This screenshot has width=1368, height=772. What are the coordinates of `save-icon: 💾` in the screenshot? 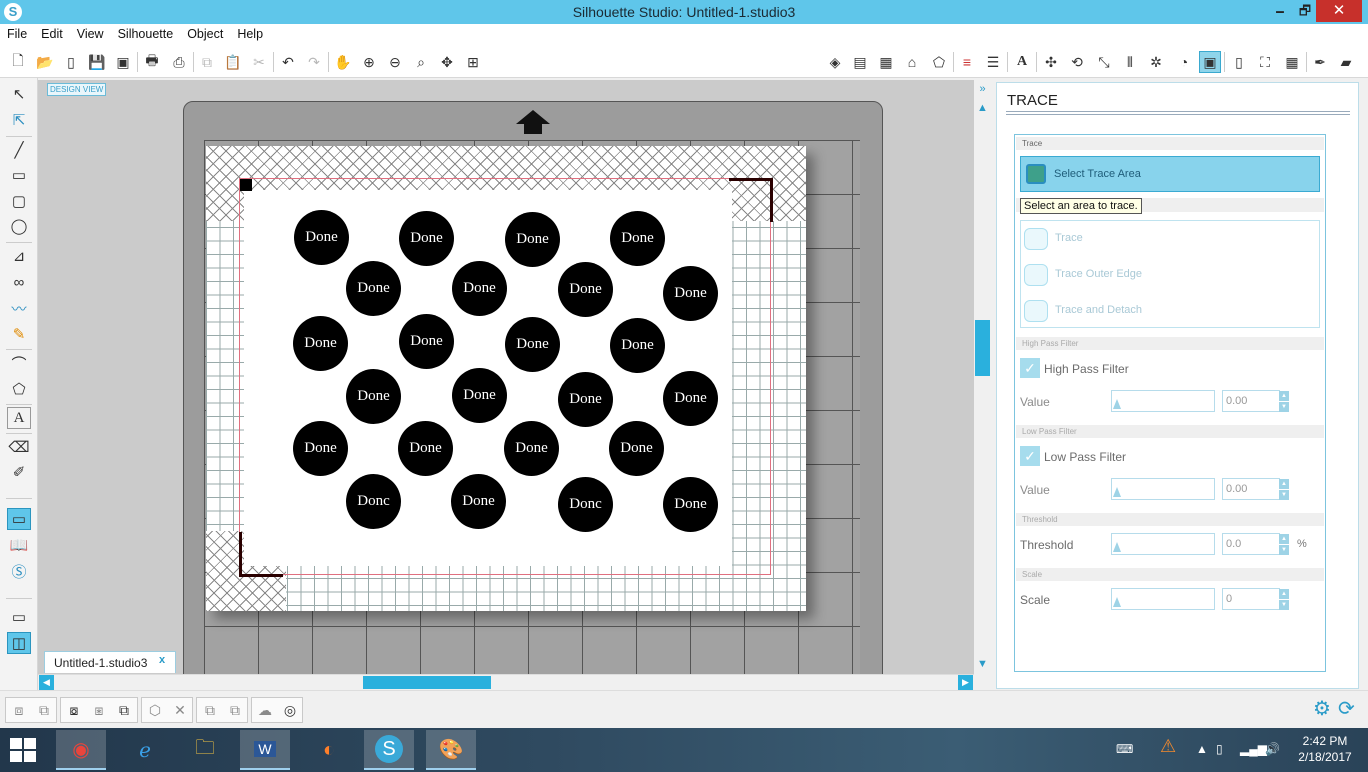 It's located at (97, 62).